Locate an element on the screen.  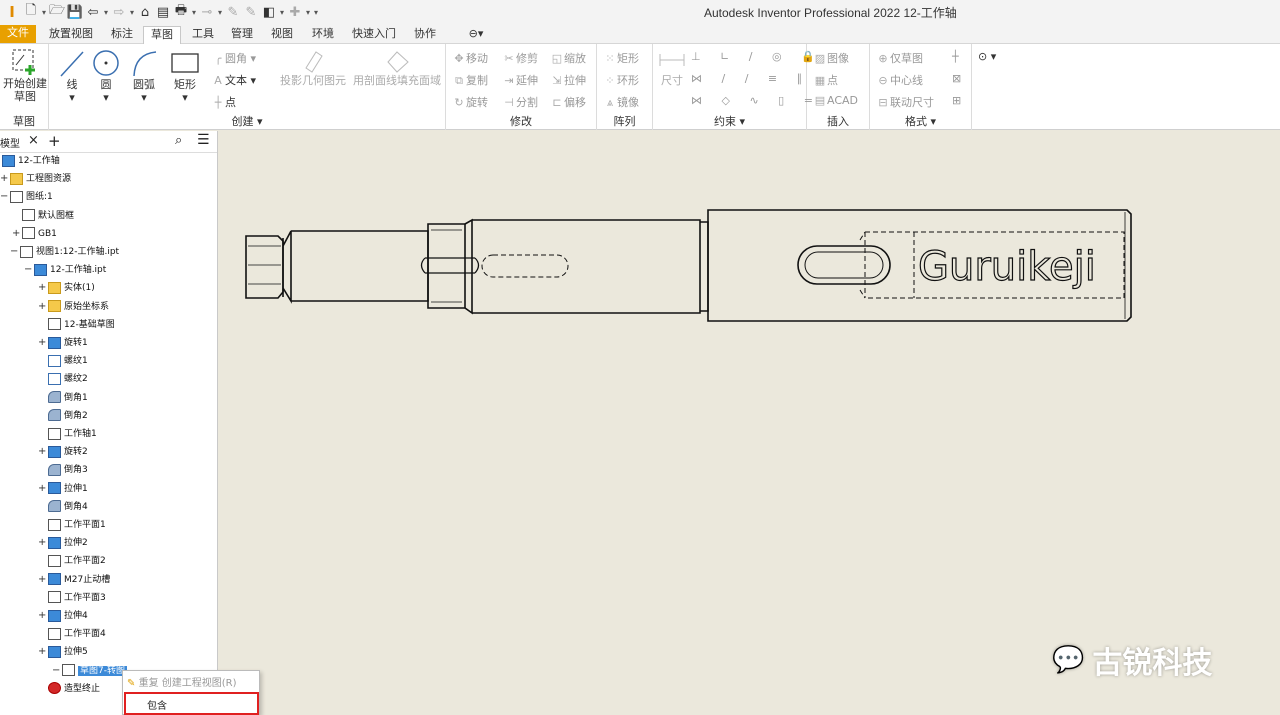
tree-item-work-plane-3: 工作平面3 is located at coordinates (77, 598).